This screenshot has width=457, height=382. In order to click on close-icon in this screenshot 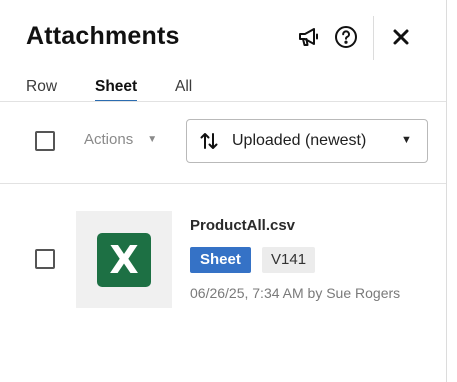, I will do `click(401, 37)`.